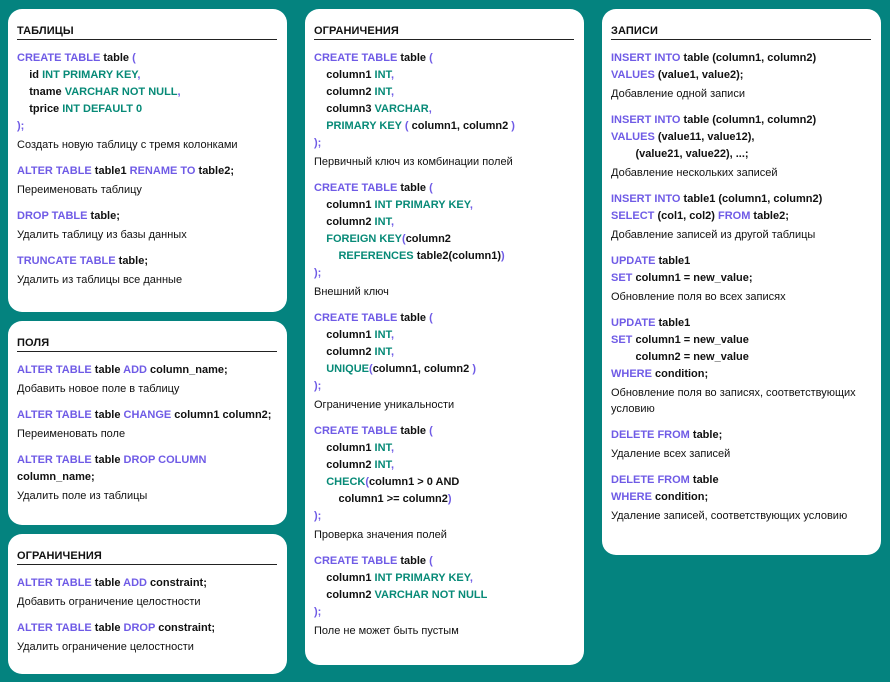 The width and height of the screenshot is (890, 682). I want to click on snippet-description: Добавление одной записи, so click(678, 94).